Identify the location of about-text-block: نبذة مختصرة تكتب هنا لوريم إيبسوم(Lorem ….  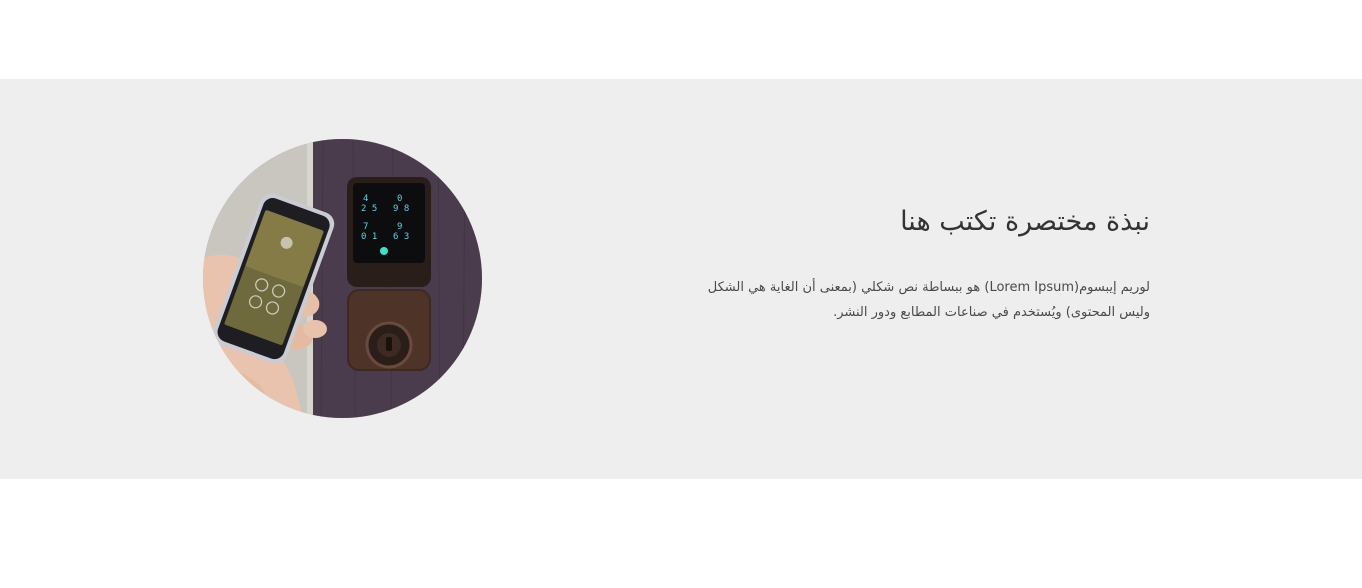
(915, 264).